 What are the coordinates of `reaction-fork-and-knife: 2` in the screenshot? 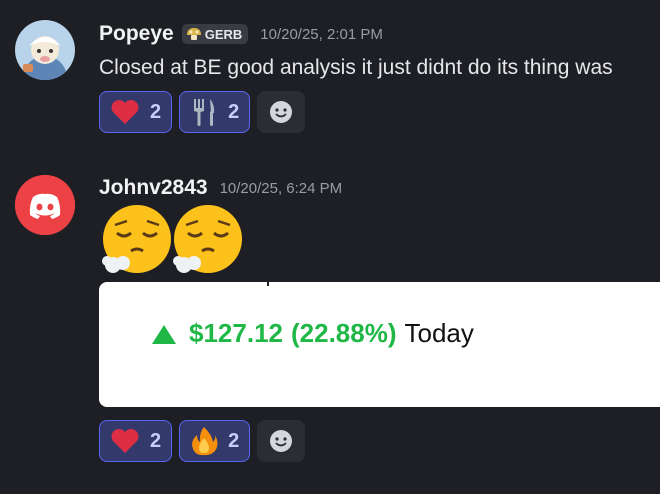 It's located at (215, 112).